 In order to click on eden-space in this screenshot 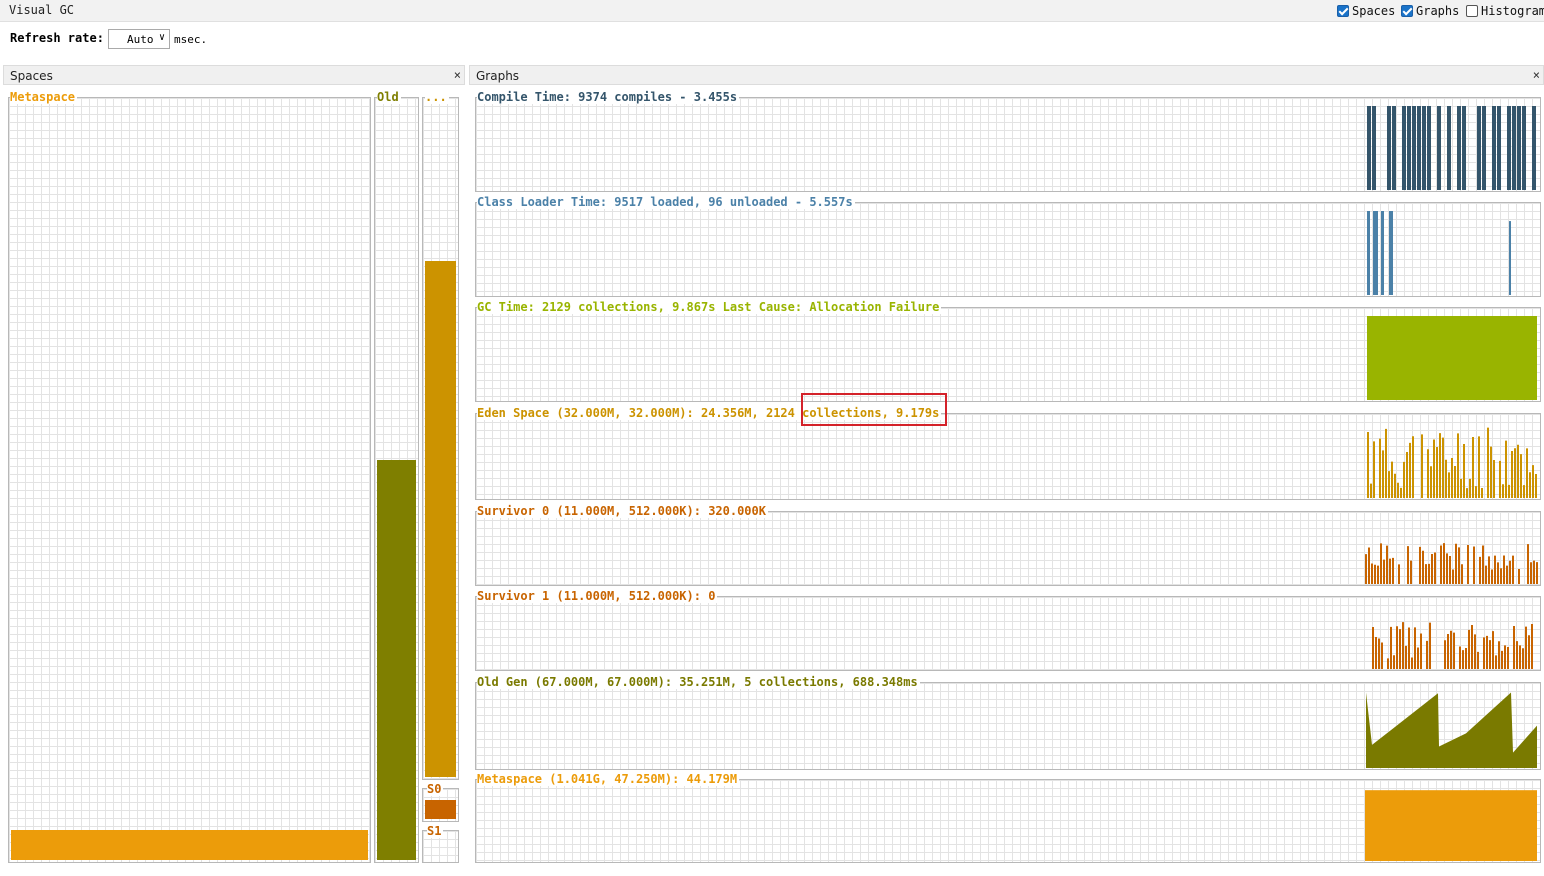, I will do `click(440, 438)`.